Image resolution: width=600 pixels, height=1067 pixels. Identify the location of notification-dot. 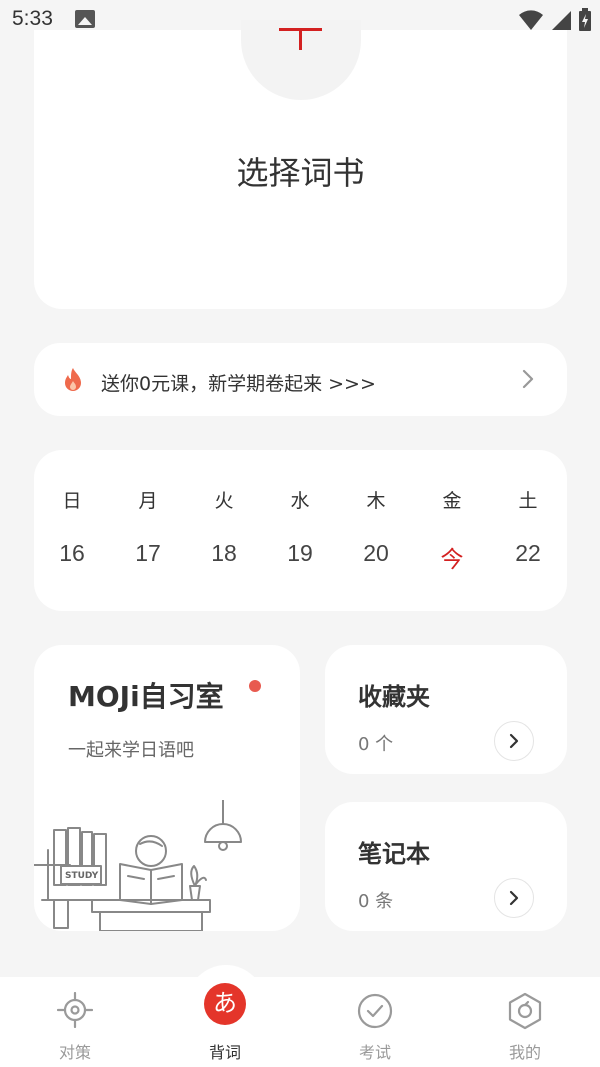
(255, 686).